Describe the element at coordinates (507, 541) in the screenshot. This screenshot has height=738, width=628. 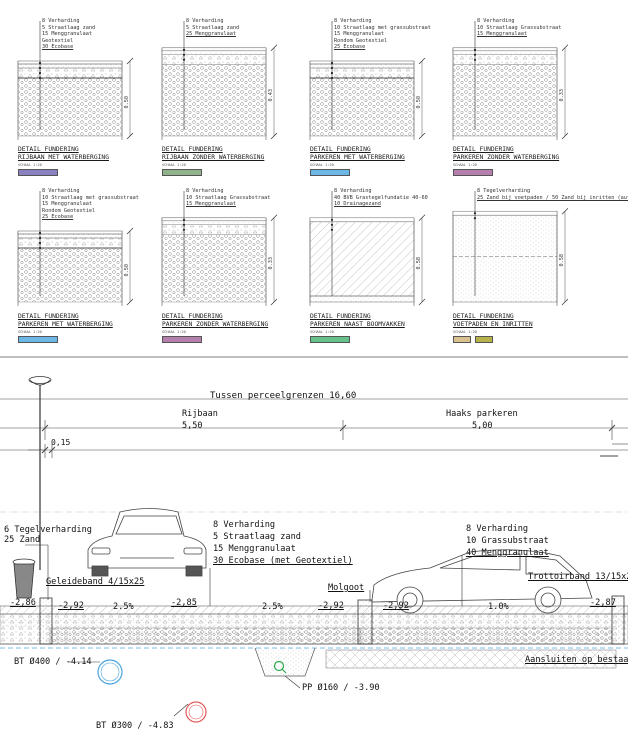
I see `right-layer-2: 10 Grassubstraat` at that location.